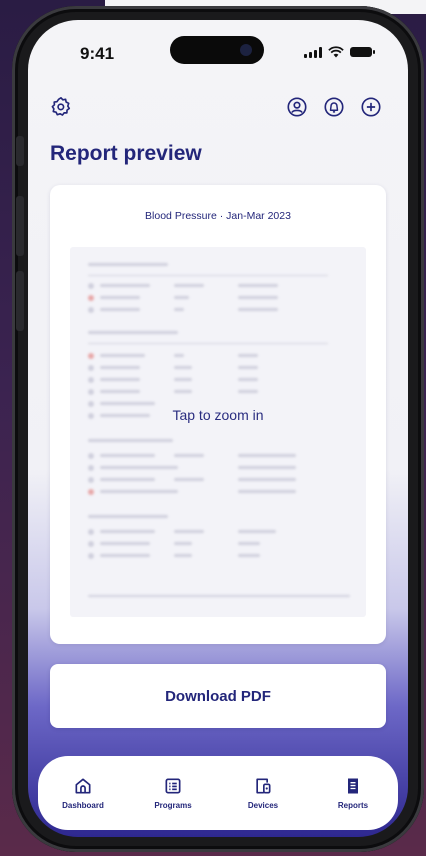 The height and width of the screenshot is (856, 426). Describe the element at coordinates (83, 805) in the screenshot. I see `tab-label: Dashboard` at that location.